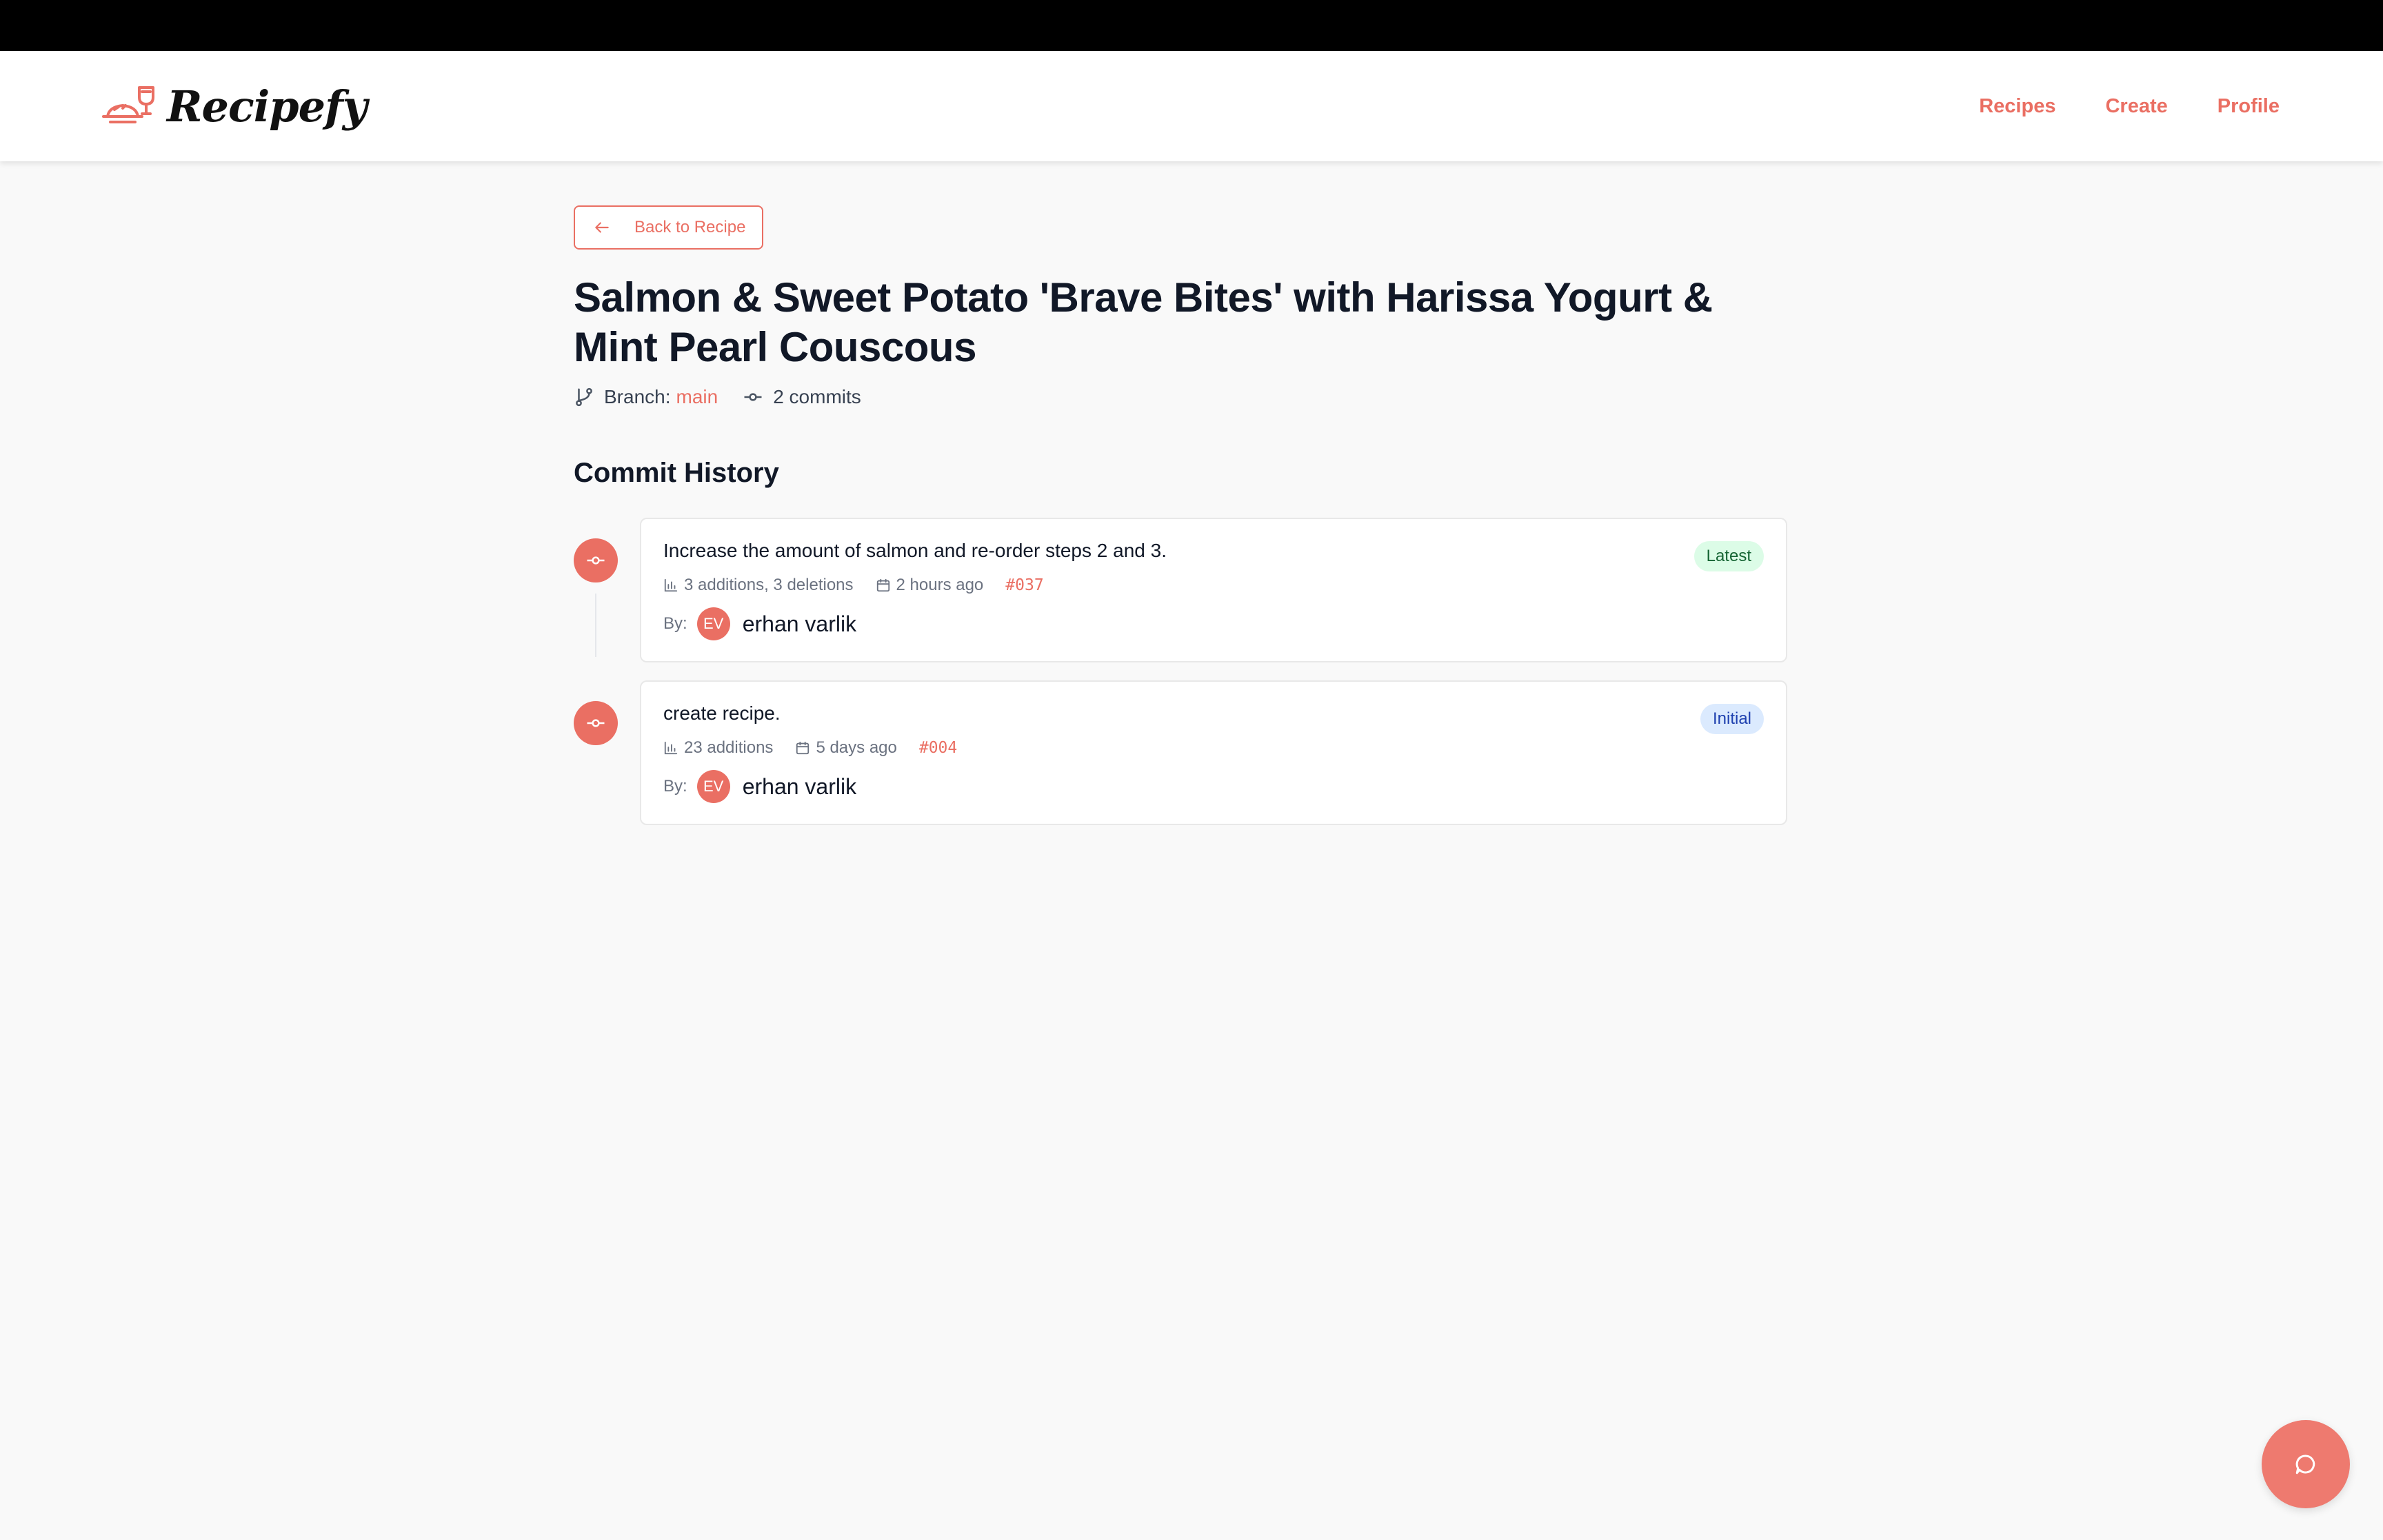  I want to click on branch-value: main, so click(697, 397).